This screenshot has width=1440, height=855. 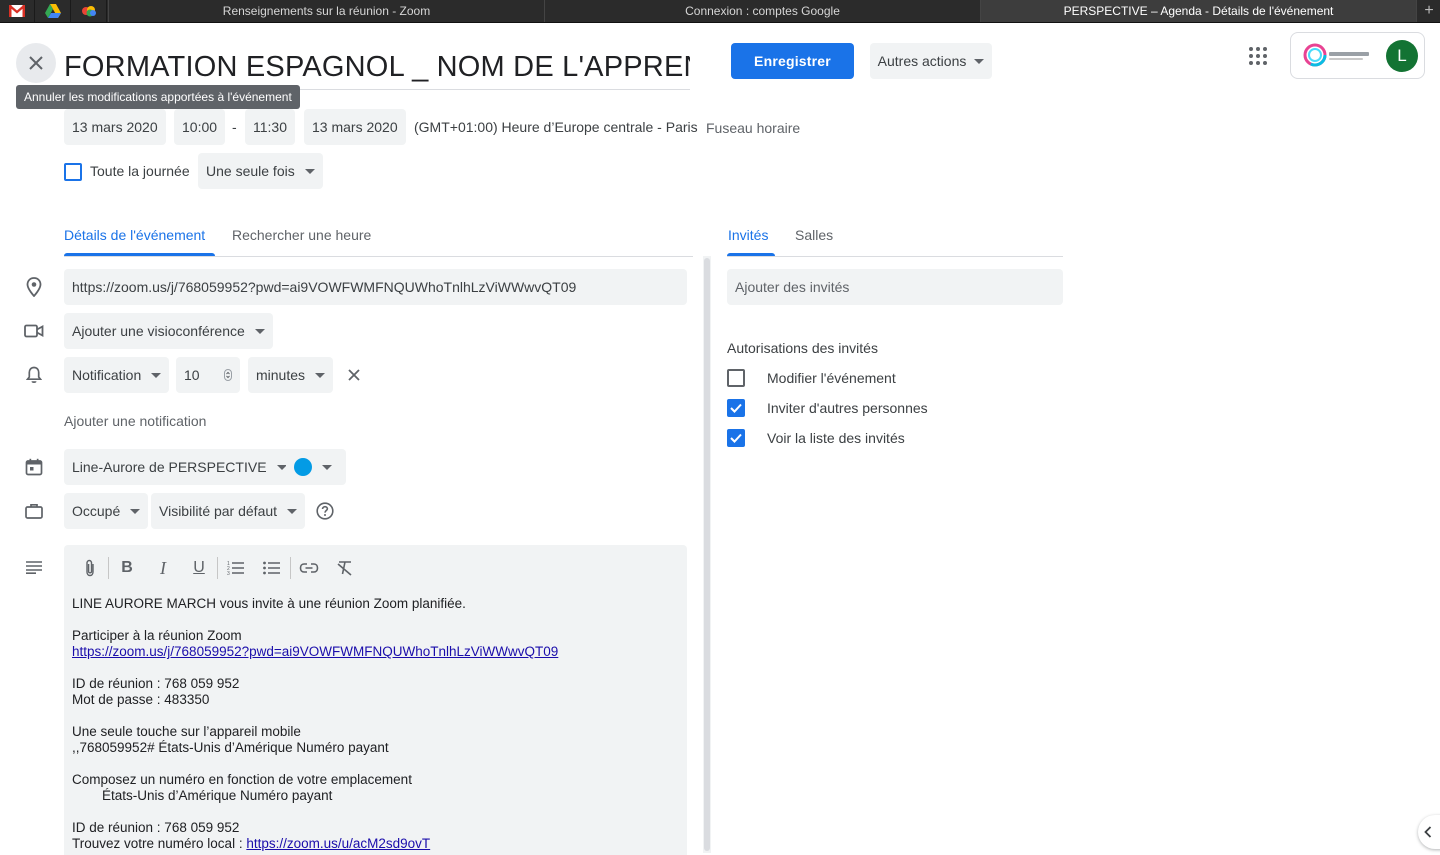 What do you see at coordinates (135, 421) in the screenshot?
I see `add-notification-button: Ajouter une notification` at bounding box center [135, 421].